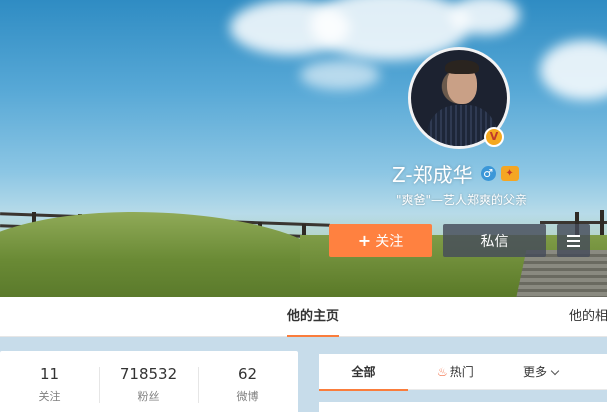  Describe the element at coordinates (148, 396) in the screenshot. I see `stat-label: 粉丝` at that location.